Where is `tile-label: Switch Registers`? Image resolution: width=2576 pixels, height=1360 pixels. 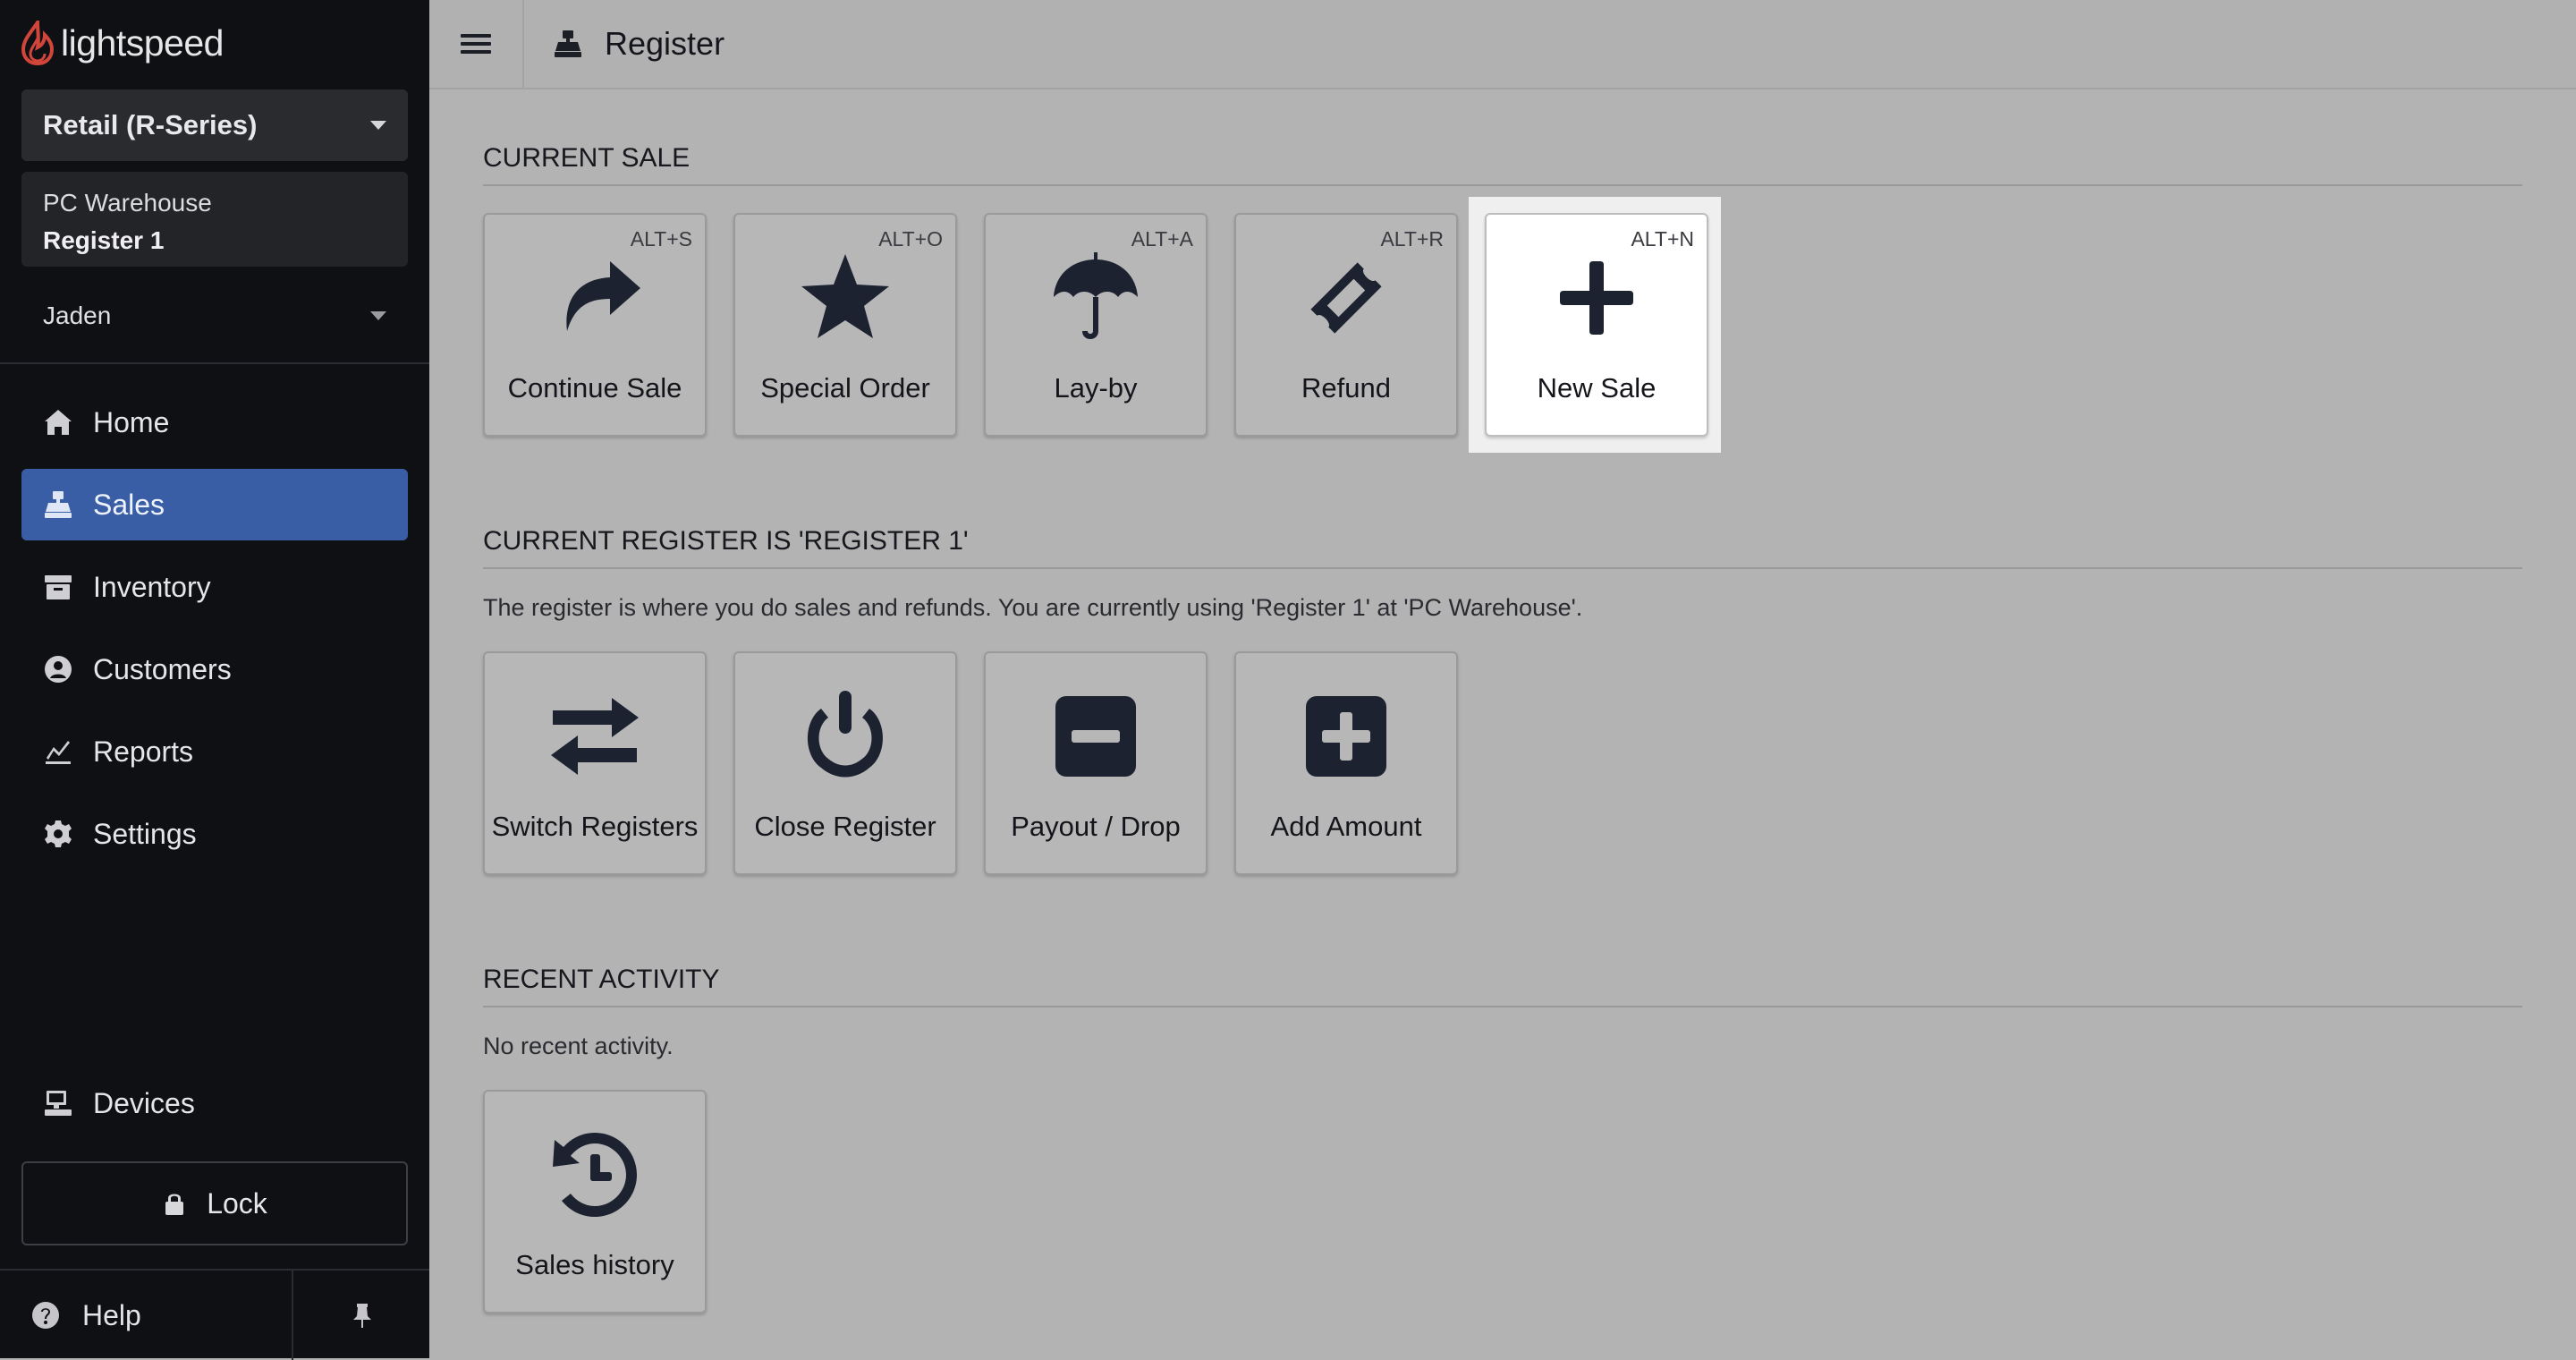
tile-label: Switch Registers is located at coordinates (595, 826).